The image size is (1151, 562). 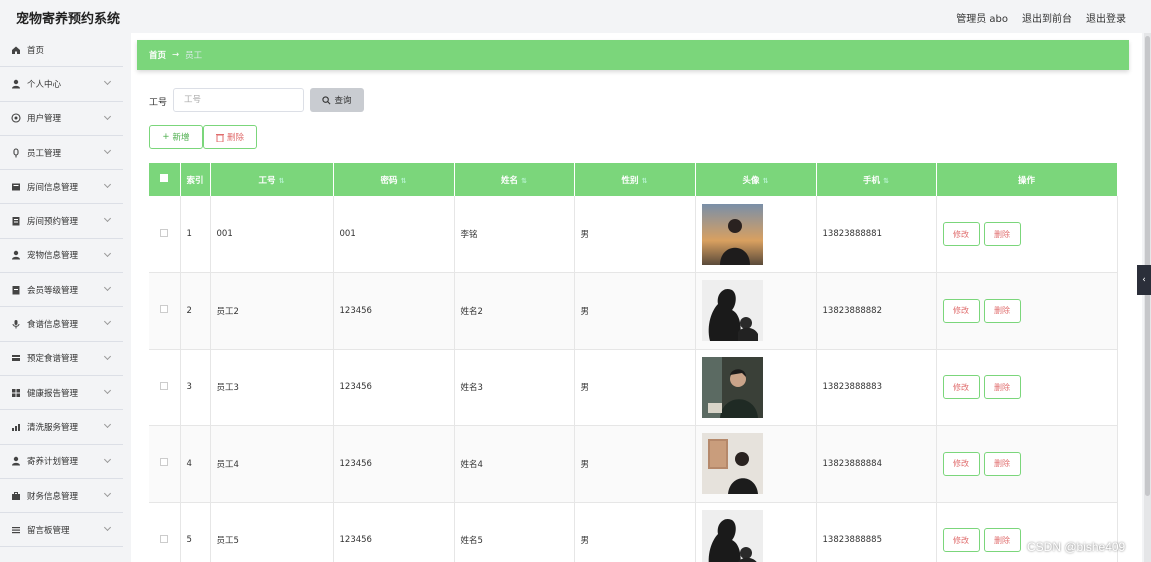 What do you see at coordinates (61, 393) in the screenshot?
I see `sidebar-item: 健康报告管理` at bounding box center [61, 393].